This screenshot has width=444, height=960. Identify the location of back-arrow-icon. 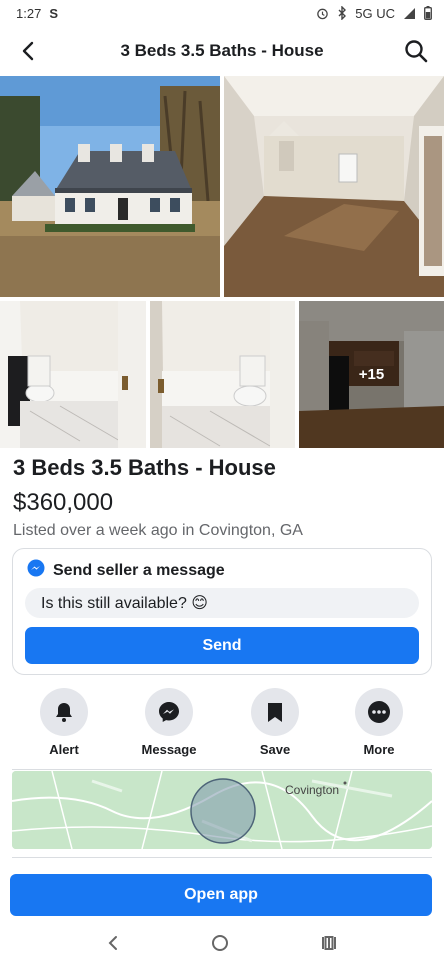
(28, 51).